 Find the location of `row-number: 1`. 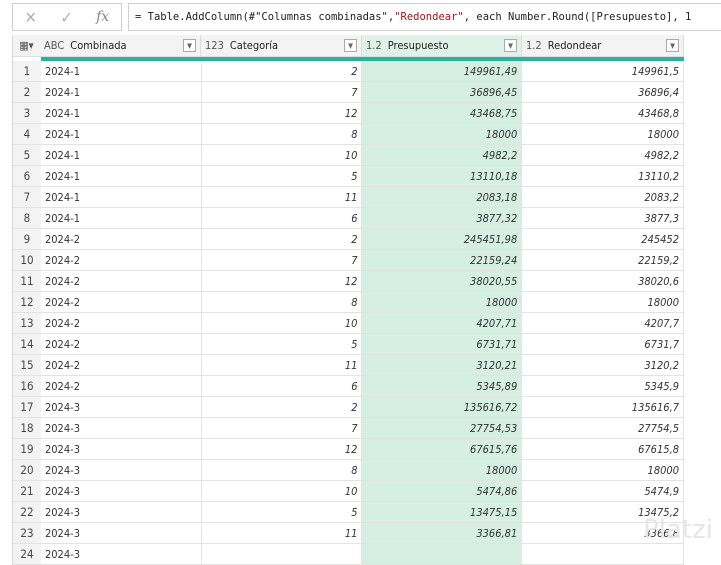

row-number: 1 is located at coordinates (27, 71).